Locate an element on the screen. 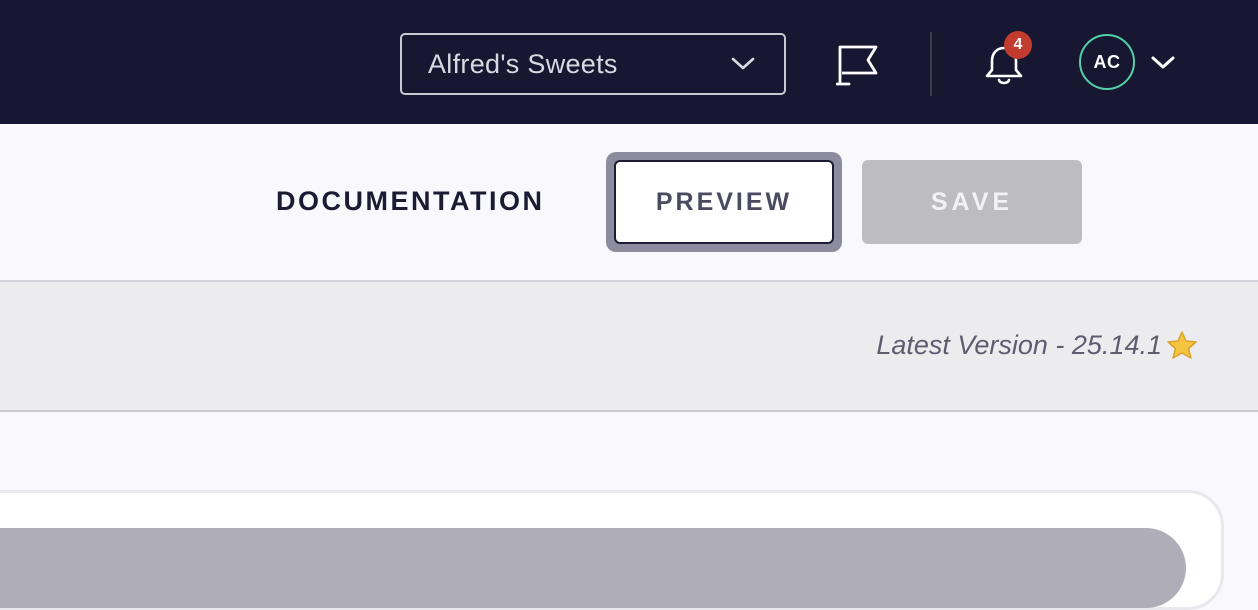 The height and width of the screenshot is (610, 1258). card-header-bar is located at coordinates (593, 568).